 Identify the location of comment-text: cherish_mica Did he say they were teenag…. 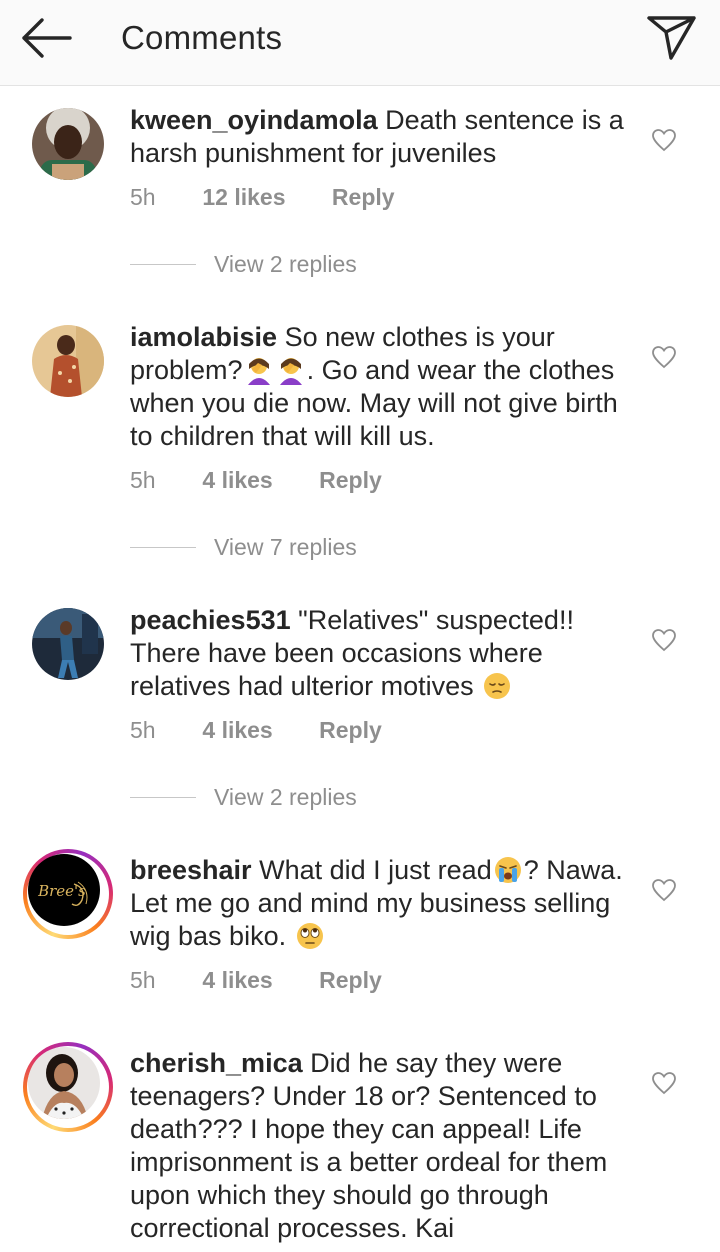
(380, 1146).